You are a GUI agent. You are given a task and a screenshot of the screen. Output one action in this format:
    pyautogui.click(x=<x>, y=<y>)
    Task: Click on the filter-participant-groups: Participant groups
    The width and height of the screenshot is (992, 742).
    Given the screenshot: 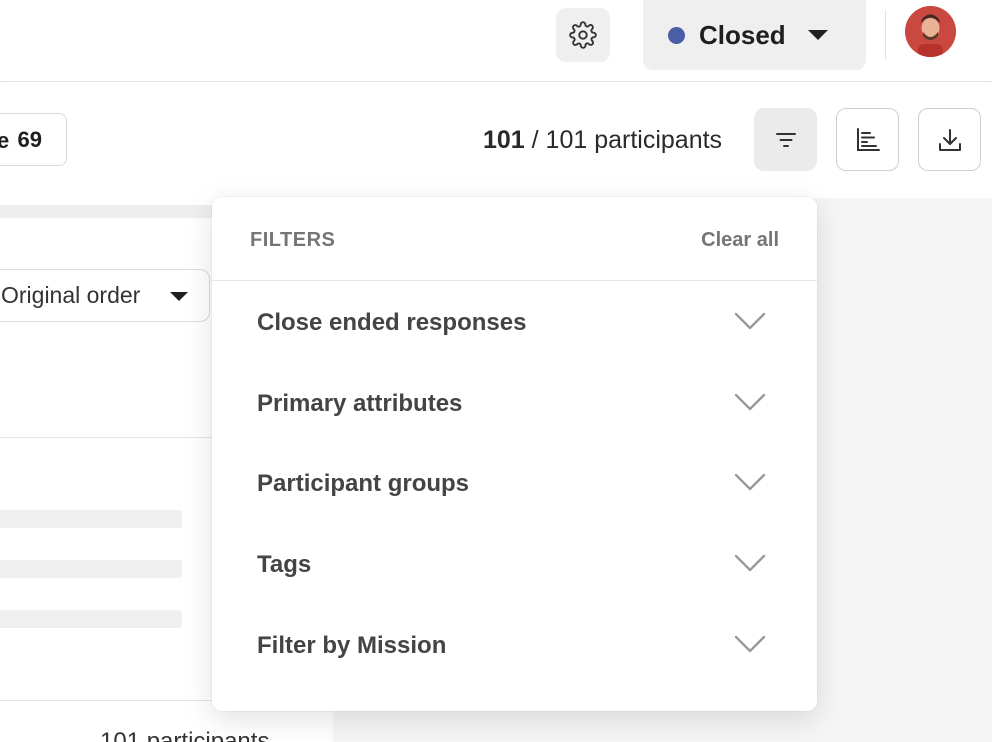 What is the action you would take?
    pyautogui.click(x=514, y=483)
    